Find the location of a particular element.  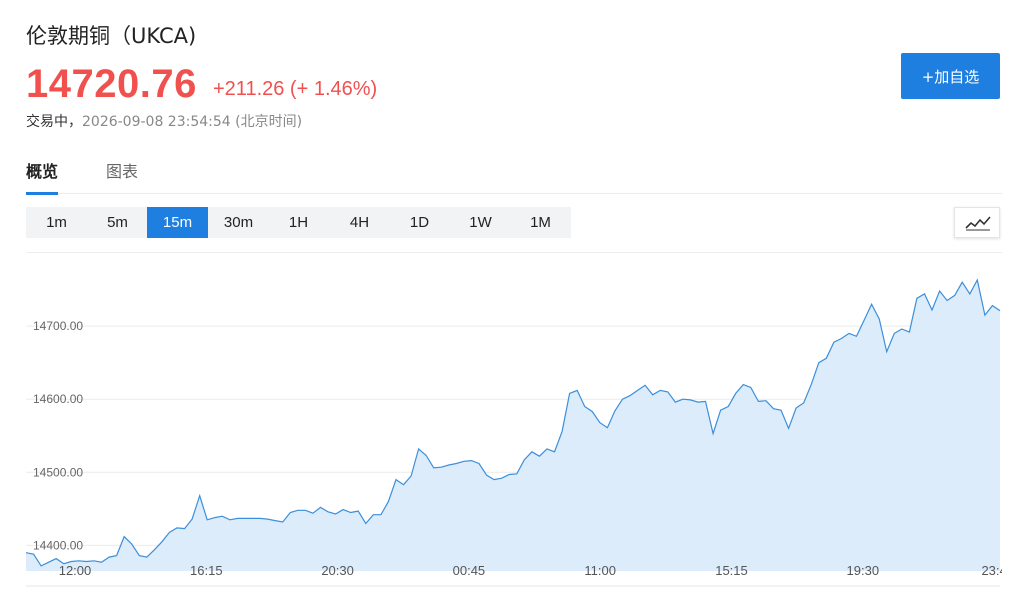

status-label: 交易中， is located at coordinates (54, 122).